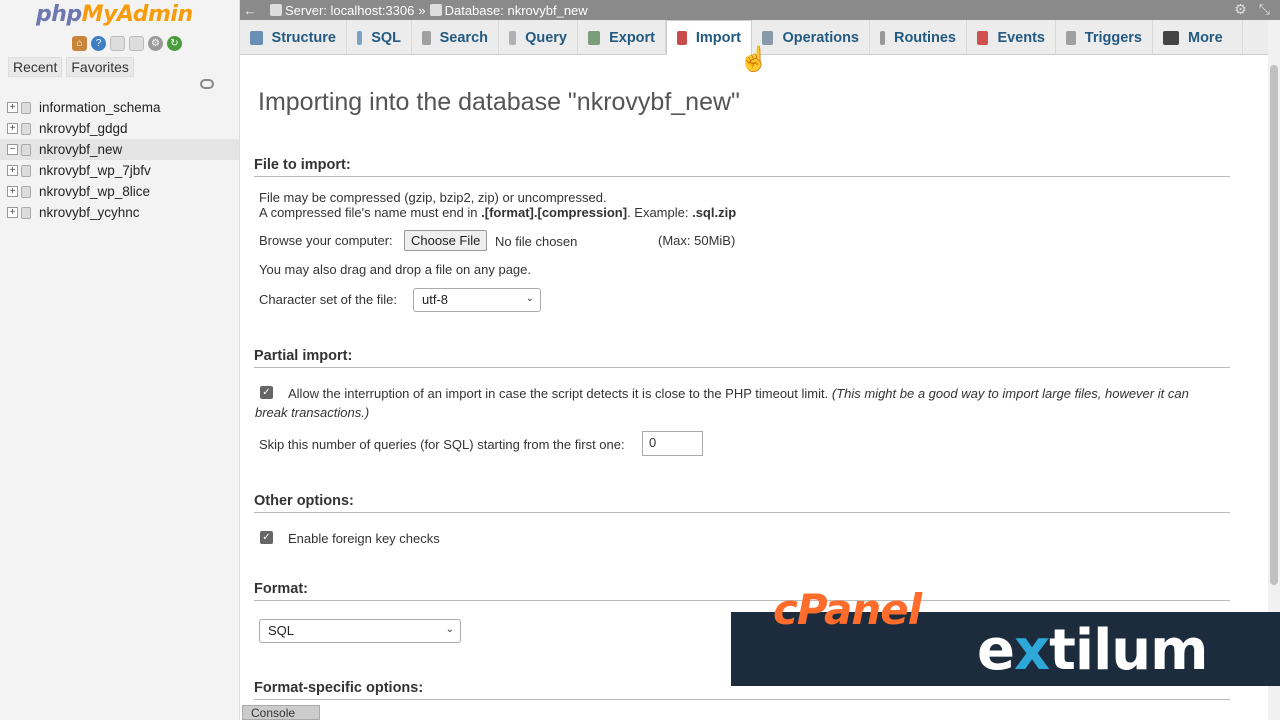 This screenshot has height=720, width=1280. Describe the element at coordinates (1071, 37) in the screenshot. I see `triggers-icon` at that location.